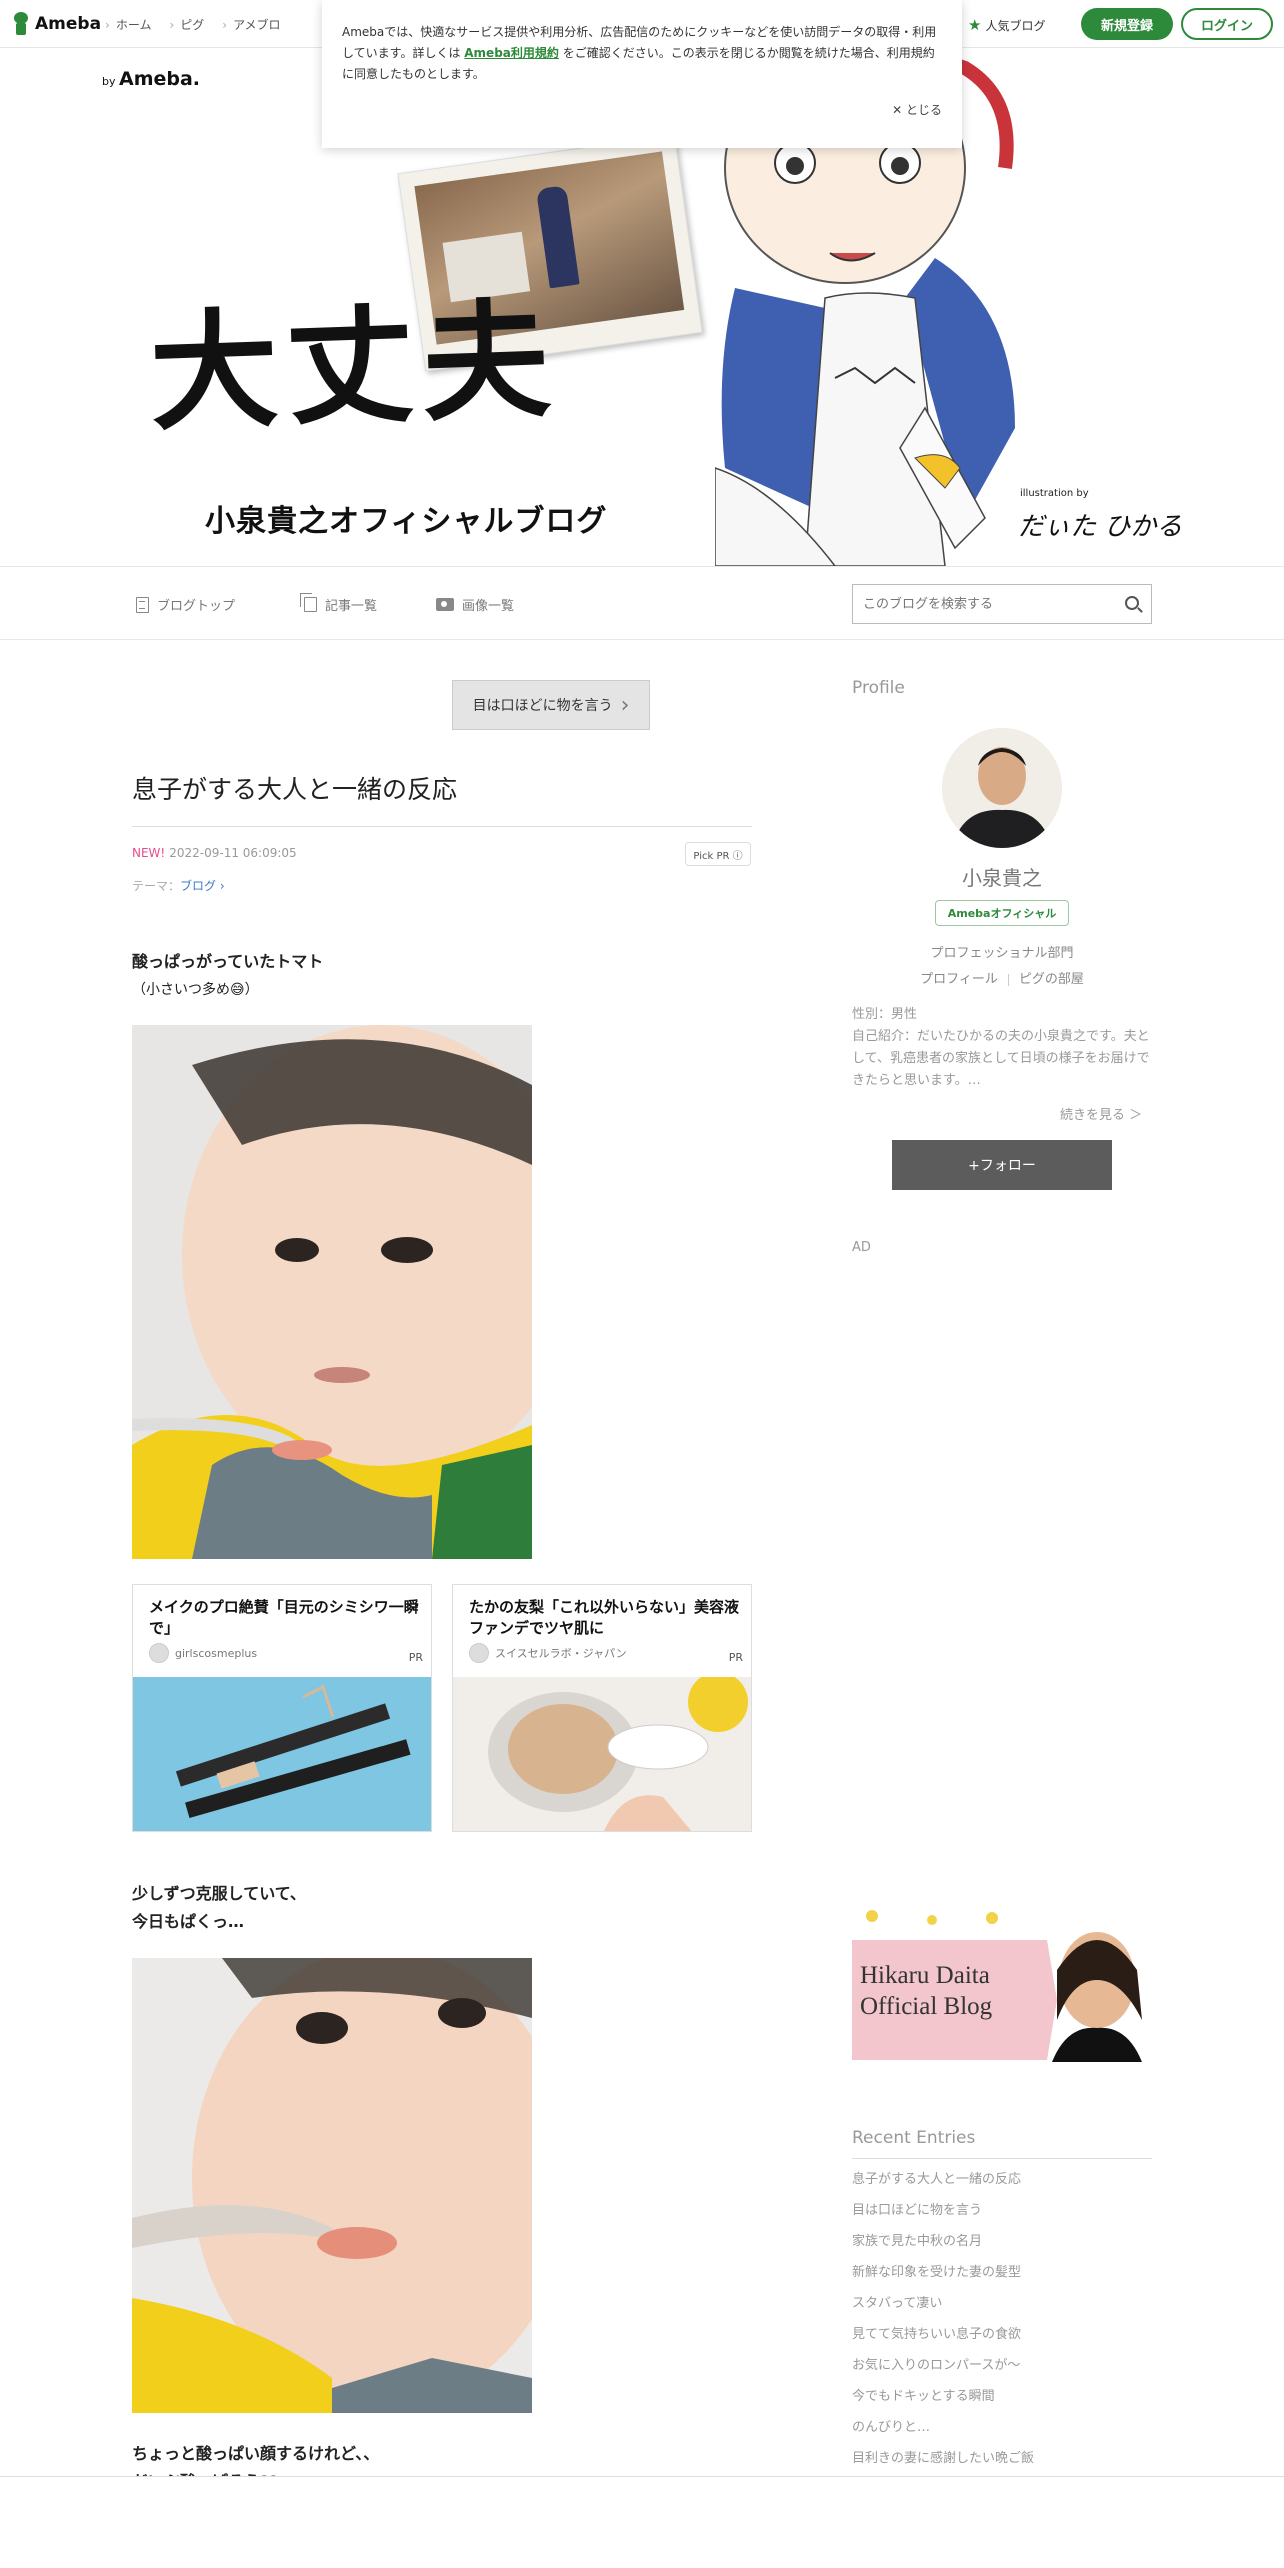  What do you see at coordinates (1002, 2214) in the screenshot?
I see `recent-entry-link: 目は口ほどに物を言う` at bounding box center [1002, 2214].